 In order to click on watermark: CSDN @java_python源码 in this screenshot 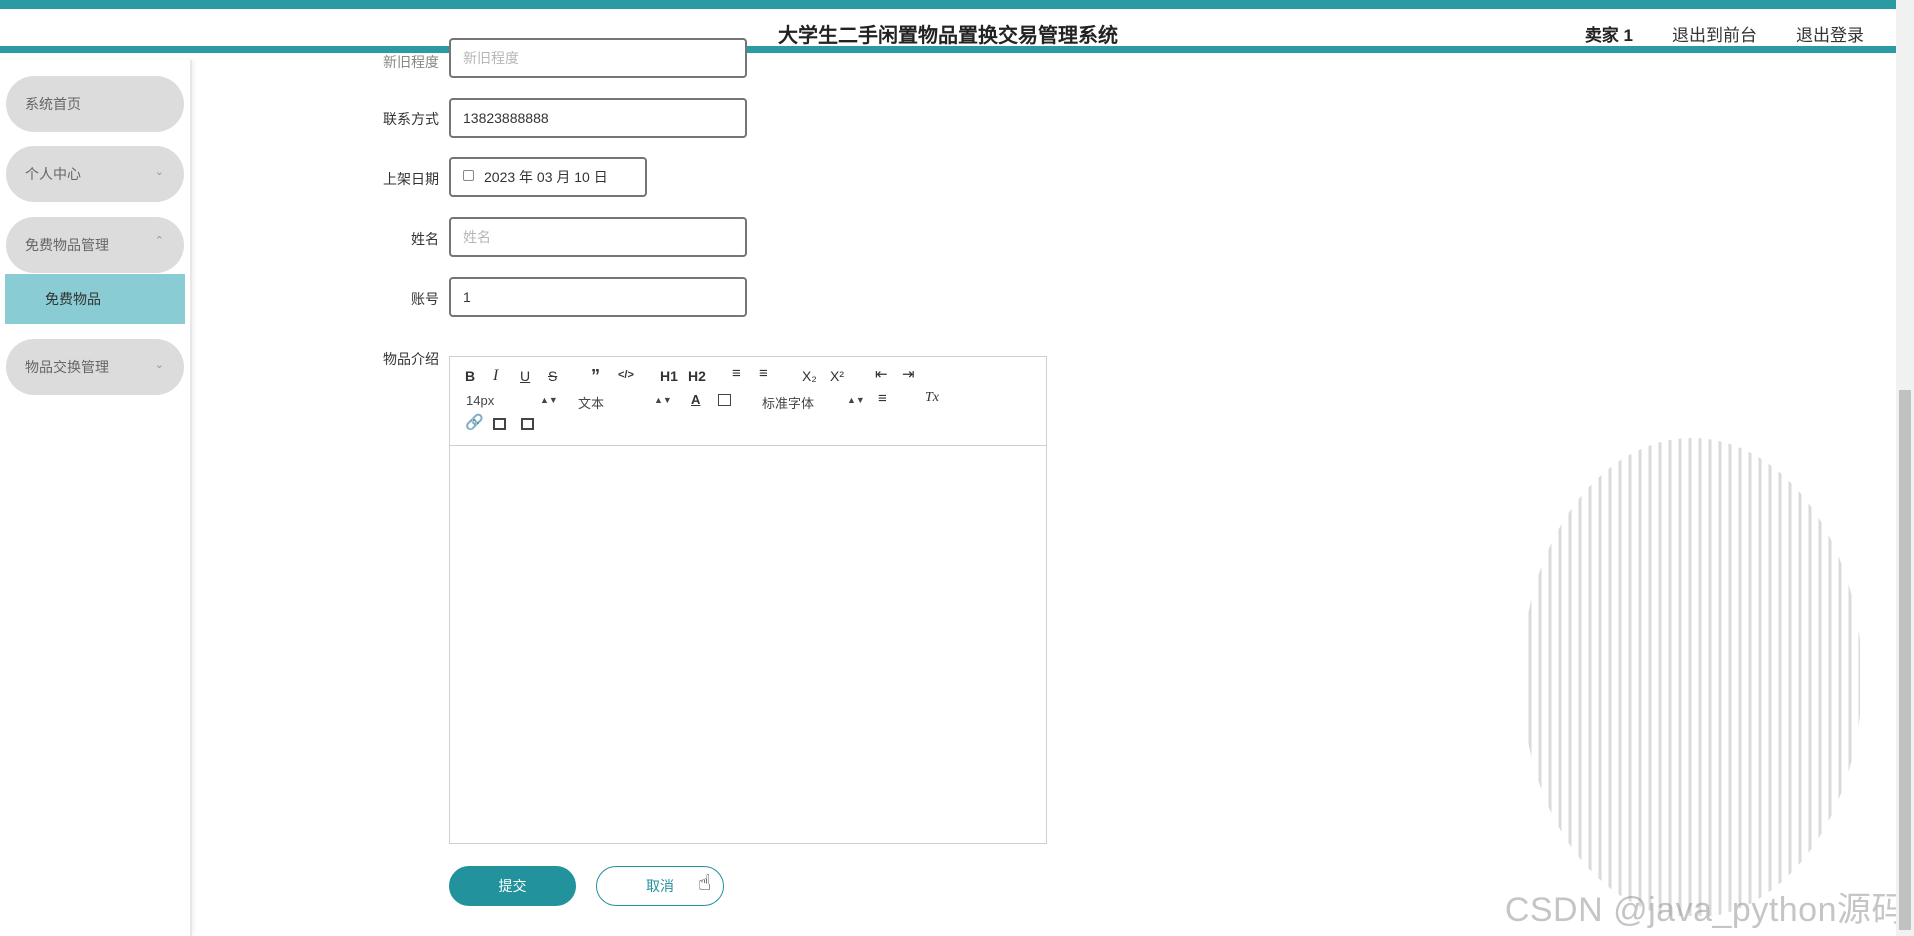, I will do `click(1705, 910)`.